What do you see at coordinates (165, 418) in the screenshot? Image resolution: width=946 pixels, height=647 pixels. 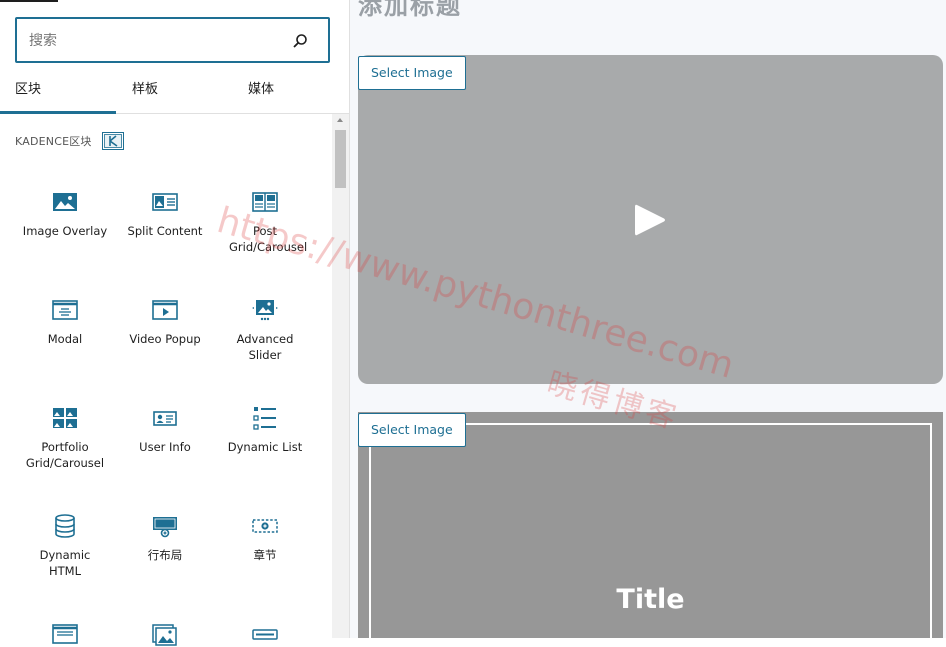 I see `user-info-icon` at bounding box center [165, 418].